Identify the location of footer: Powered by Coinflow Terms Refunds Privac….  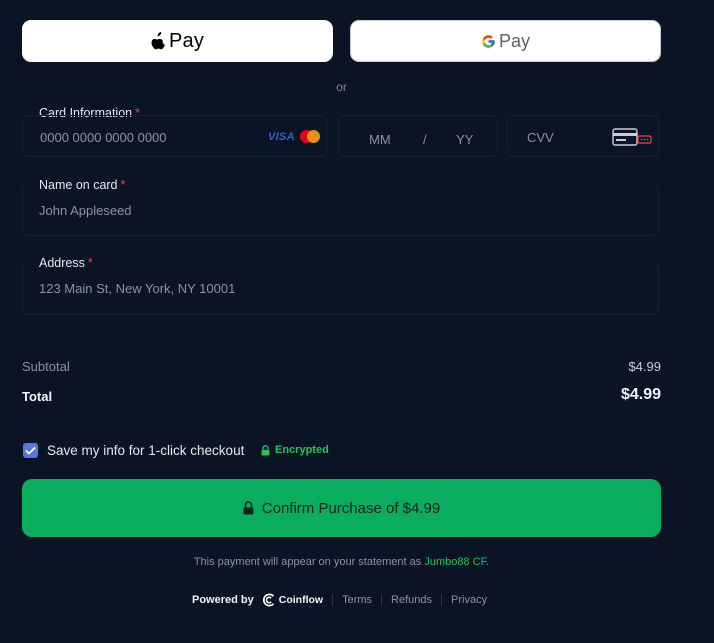
(339, 600).